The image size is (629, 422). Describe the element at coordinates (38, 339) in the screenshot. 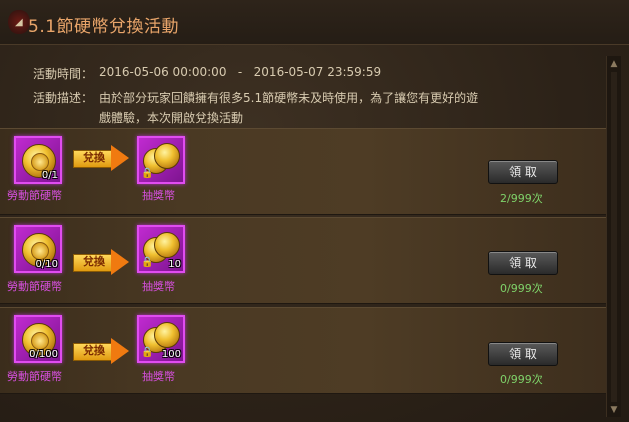

I see `cost-item-slot: 0/100` at that location.